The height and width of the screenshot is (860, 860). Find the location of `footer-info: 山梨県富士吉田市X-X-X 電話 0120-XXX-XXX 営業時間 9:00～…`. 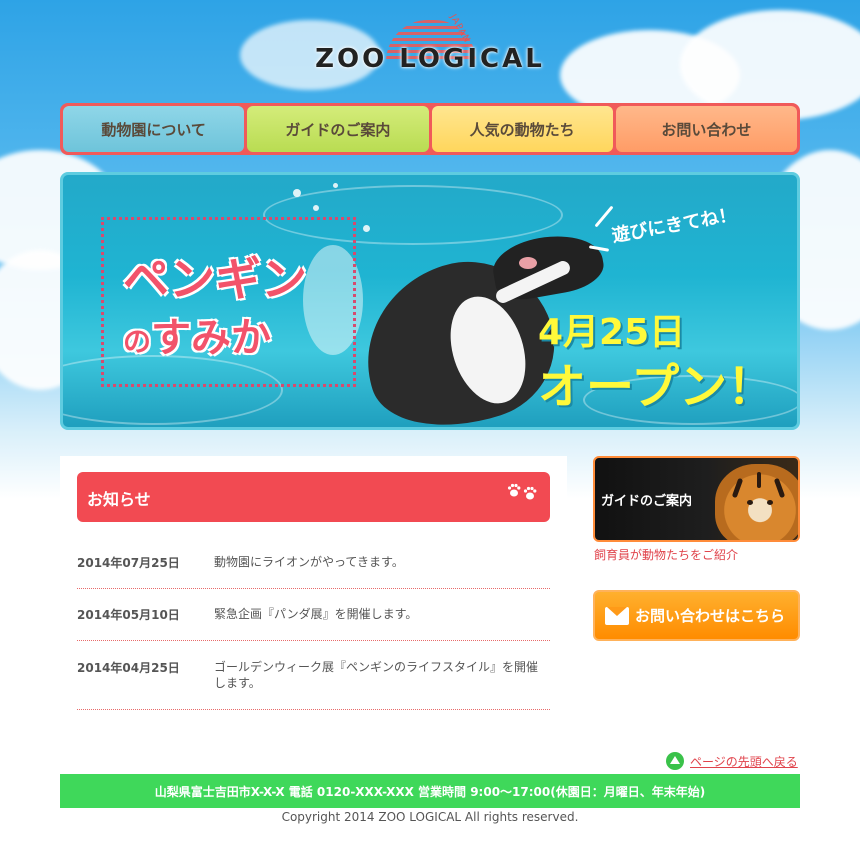

footer-info: 山梨県富士吉田市X-X-X 電話 0120-XXX-XXX 営業時間 9:00～… is located at coordinates (430, 791).